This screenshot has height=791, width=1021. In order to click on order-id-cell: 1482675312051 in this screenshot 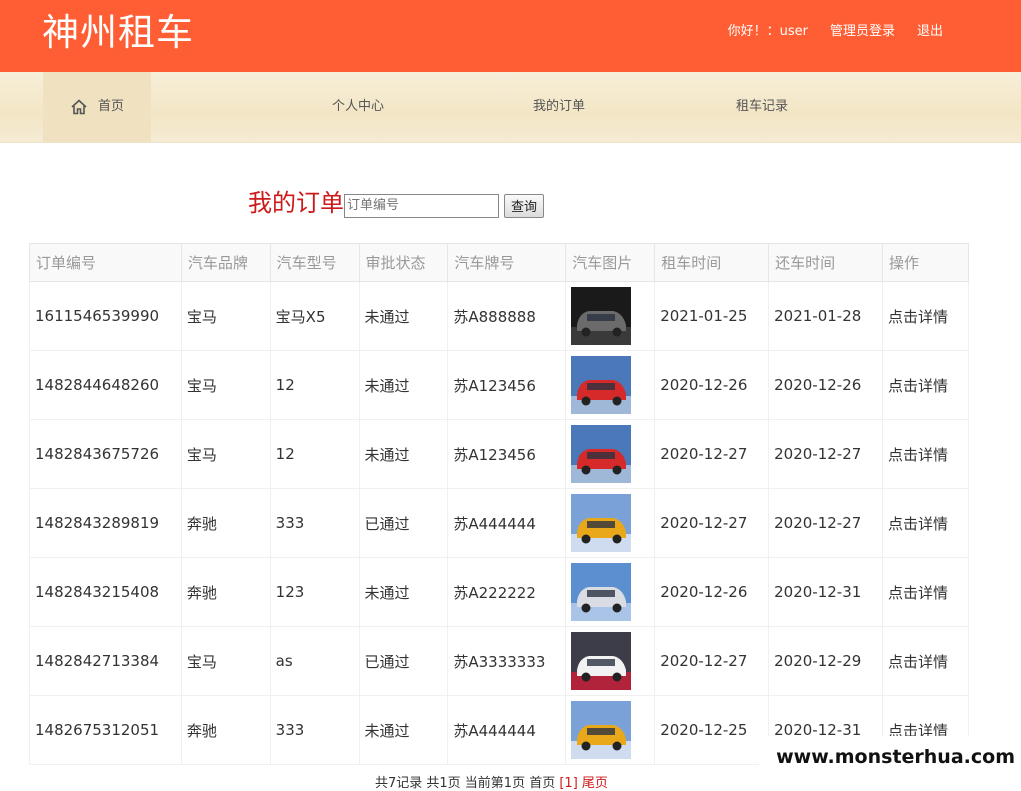, I will do `click(105, 730)`.